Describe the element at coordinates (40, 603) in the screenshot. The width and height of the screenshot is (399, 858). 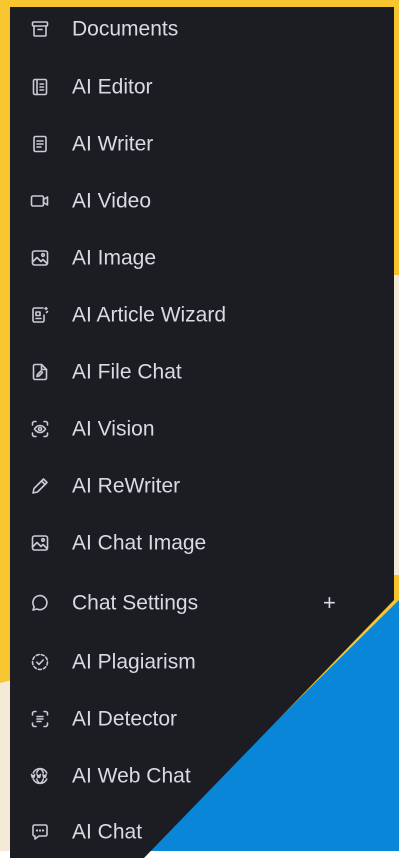
I see `chat-bubble-icon` at that location.